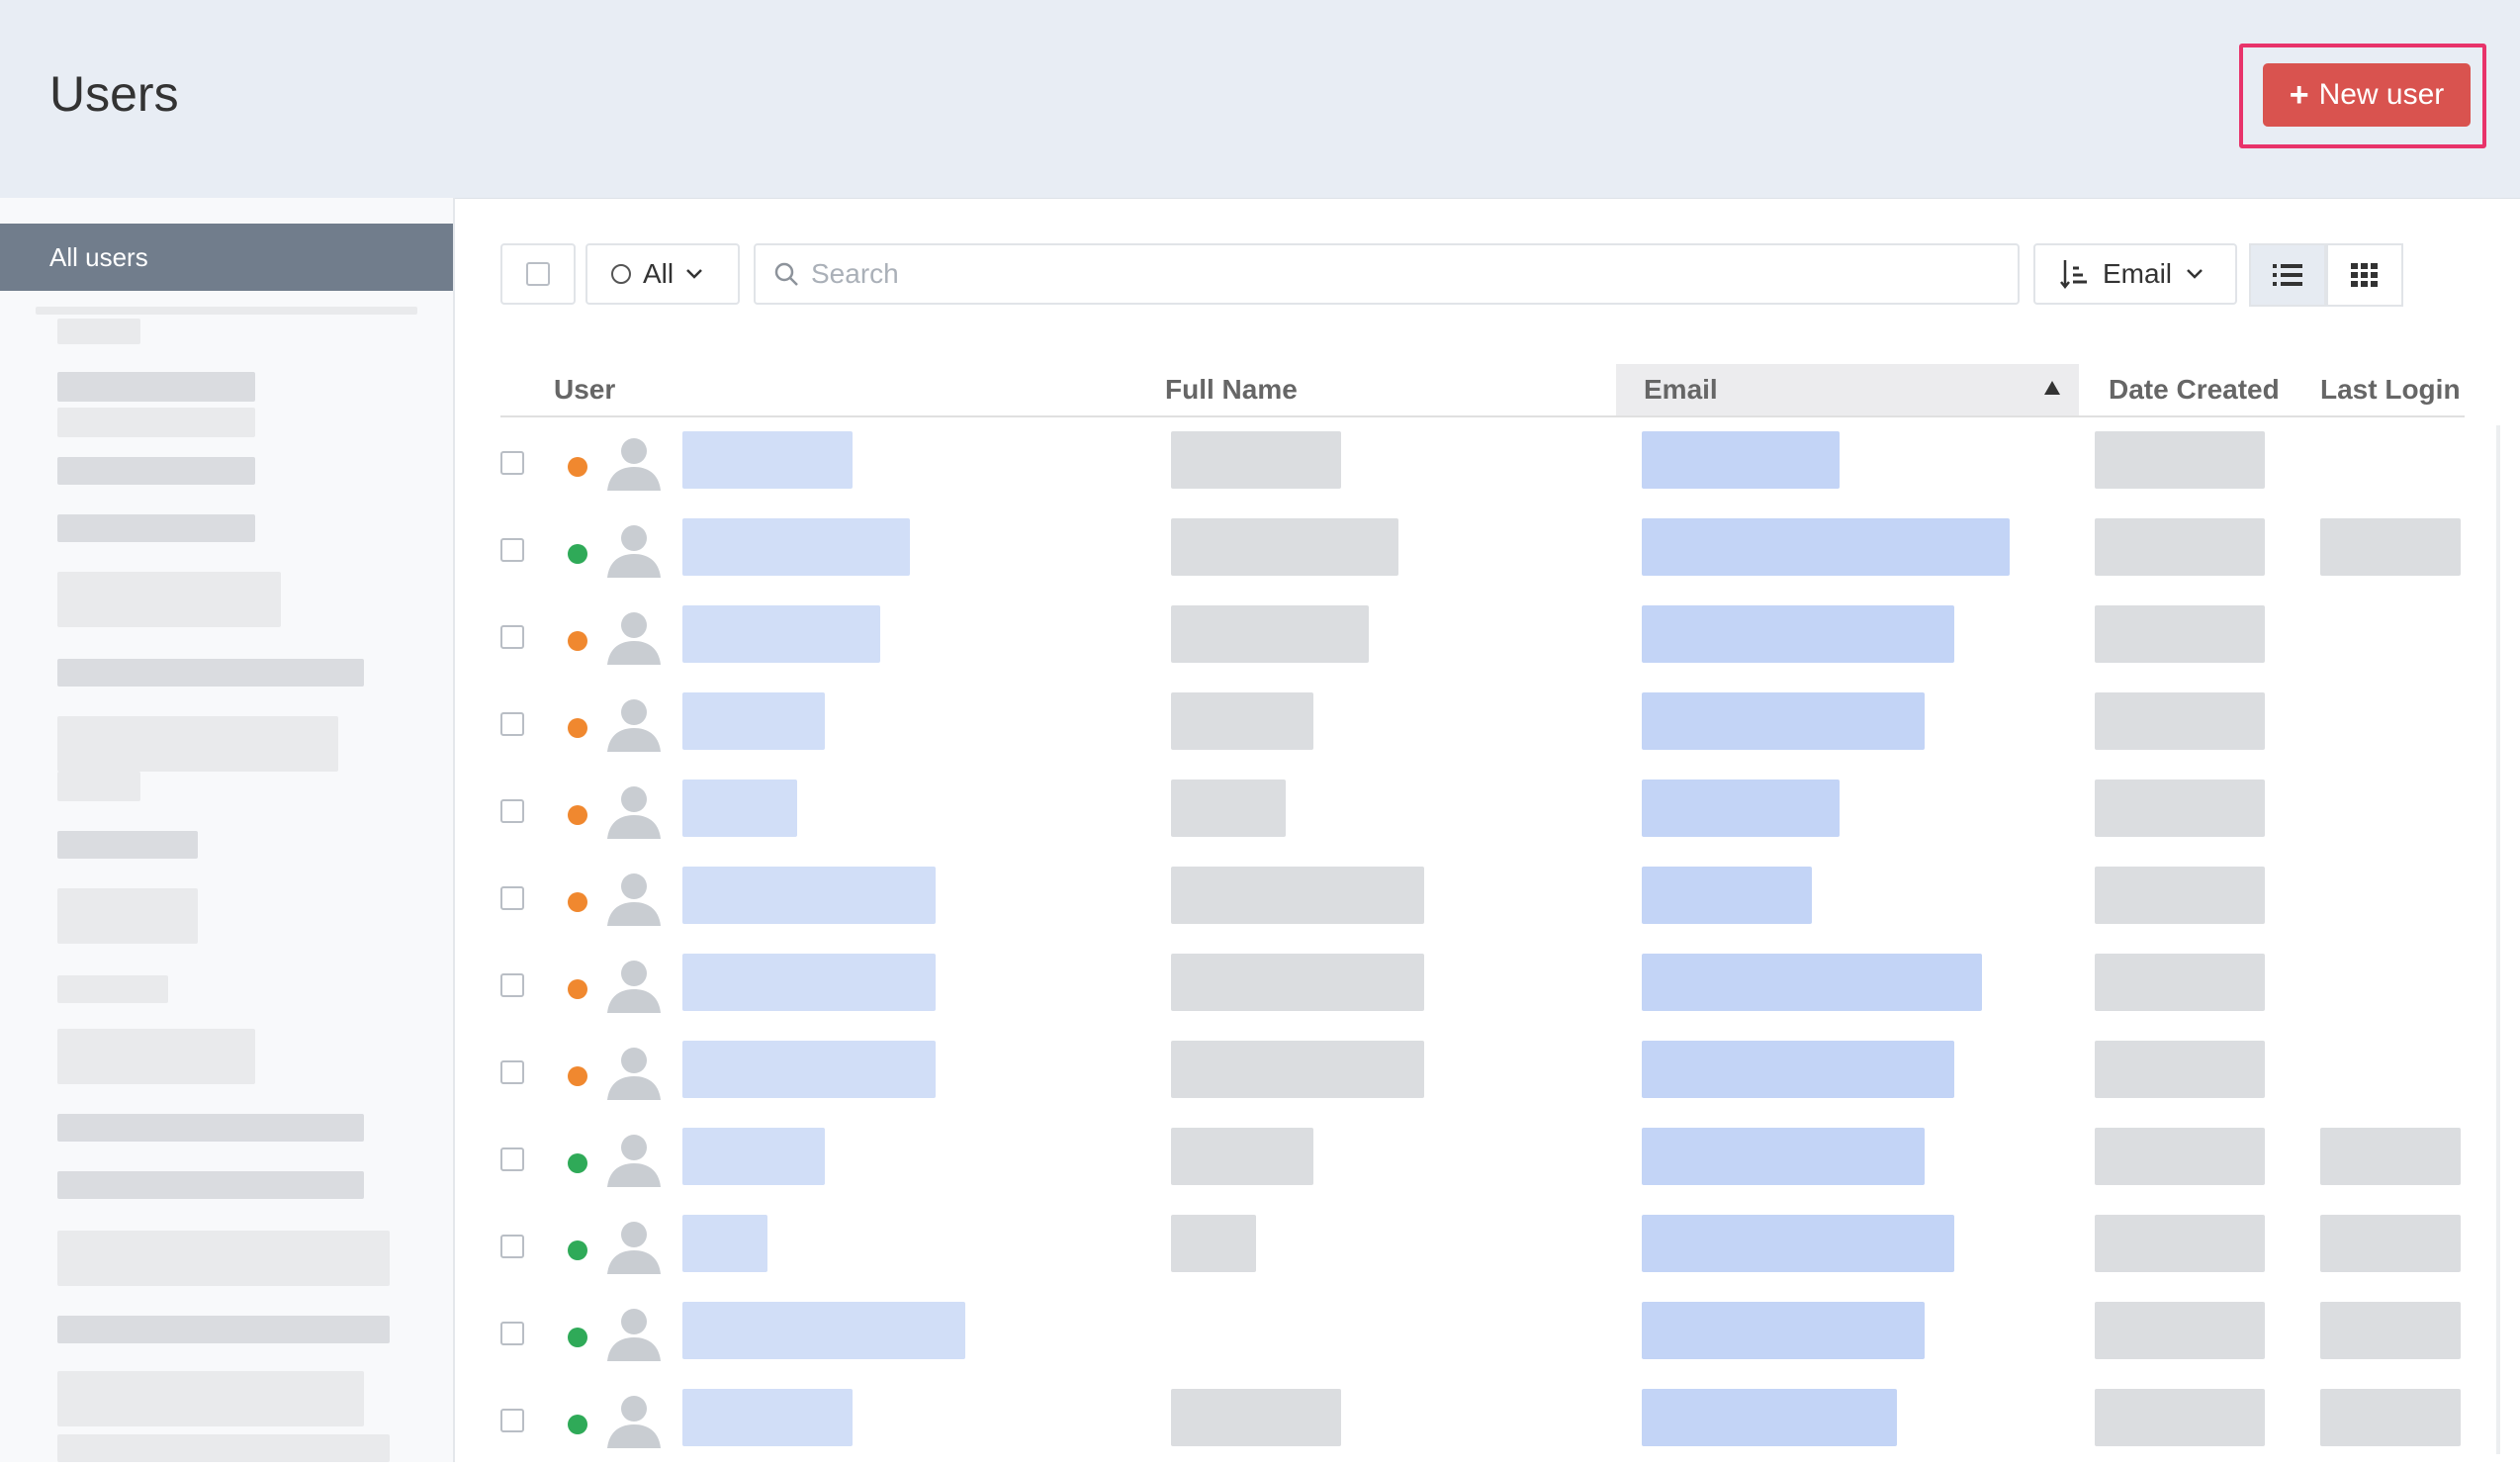 The width and height of the screenshot is (2520, 1468). Describe the element at coordinates (1260, 99) in the screenshot. I see `page-header: Users + New user` at that location.